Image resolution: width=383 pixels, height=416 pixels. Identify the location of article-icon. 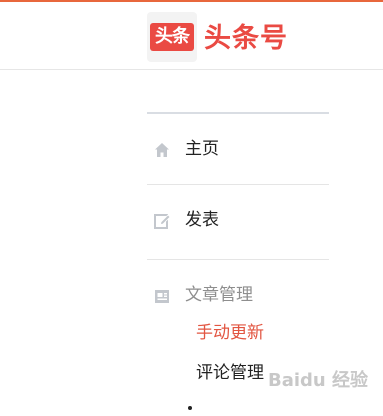
(162, 296).